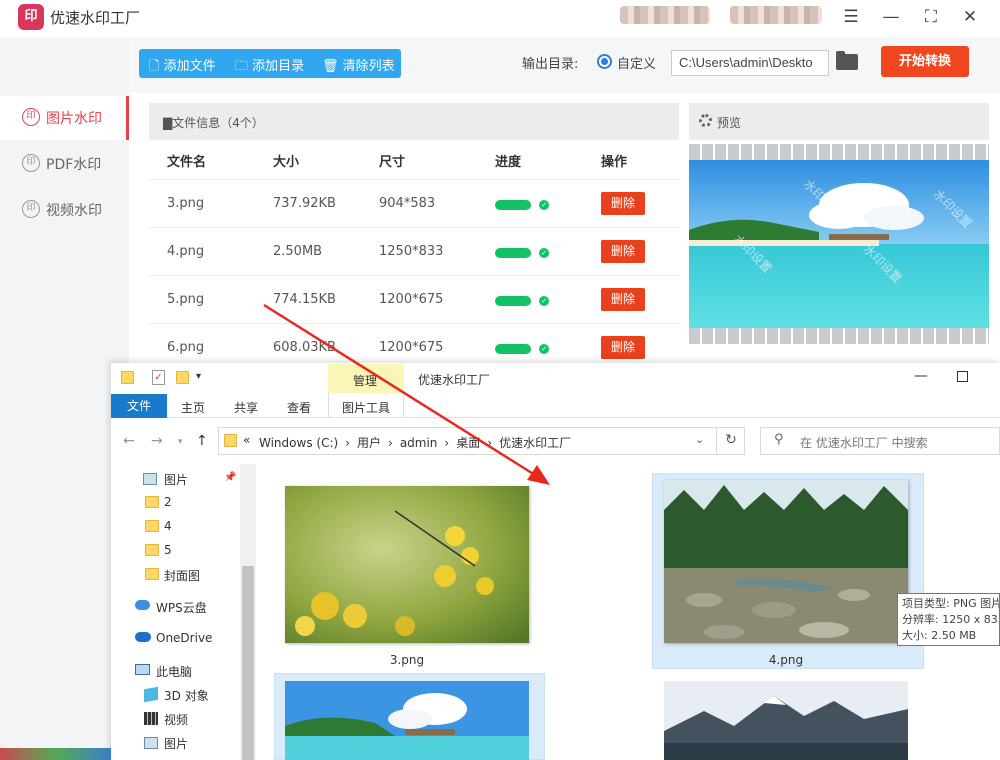 Image resolution: width=1000 pixels, height=760 pixels. I want to click on new-folder-icon, so click(182, 377).